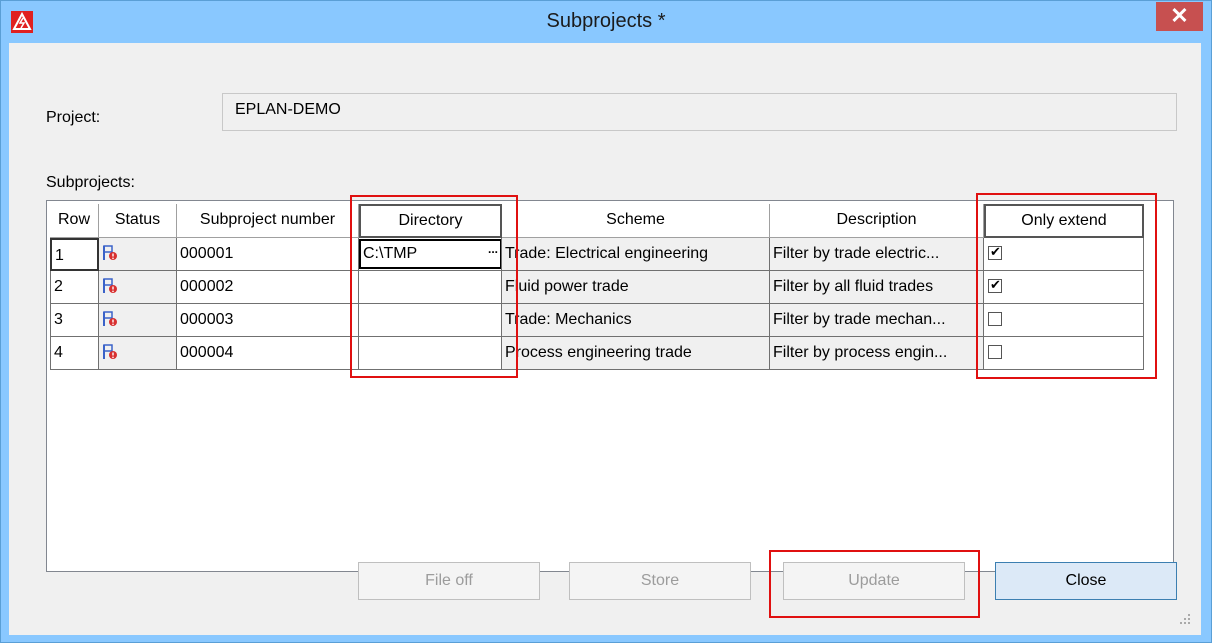 The height and width of the screenshot is (643, 1212). I want to click on row-number: 2, so click(74, 287).